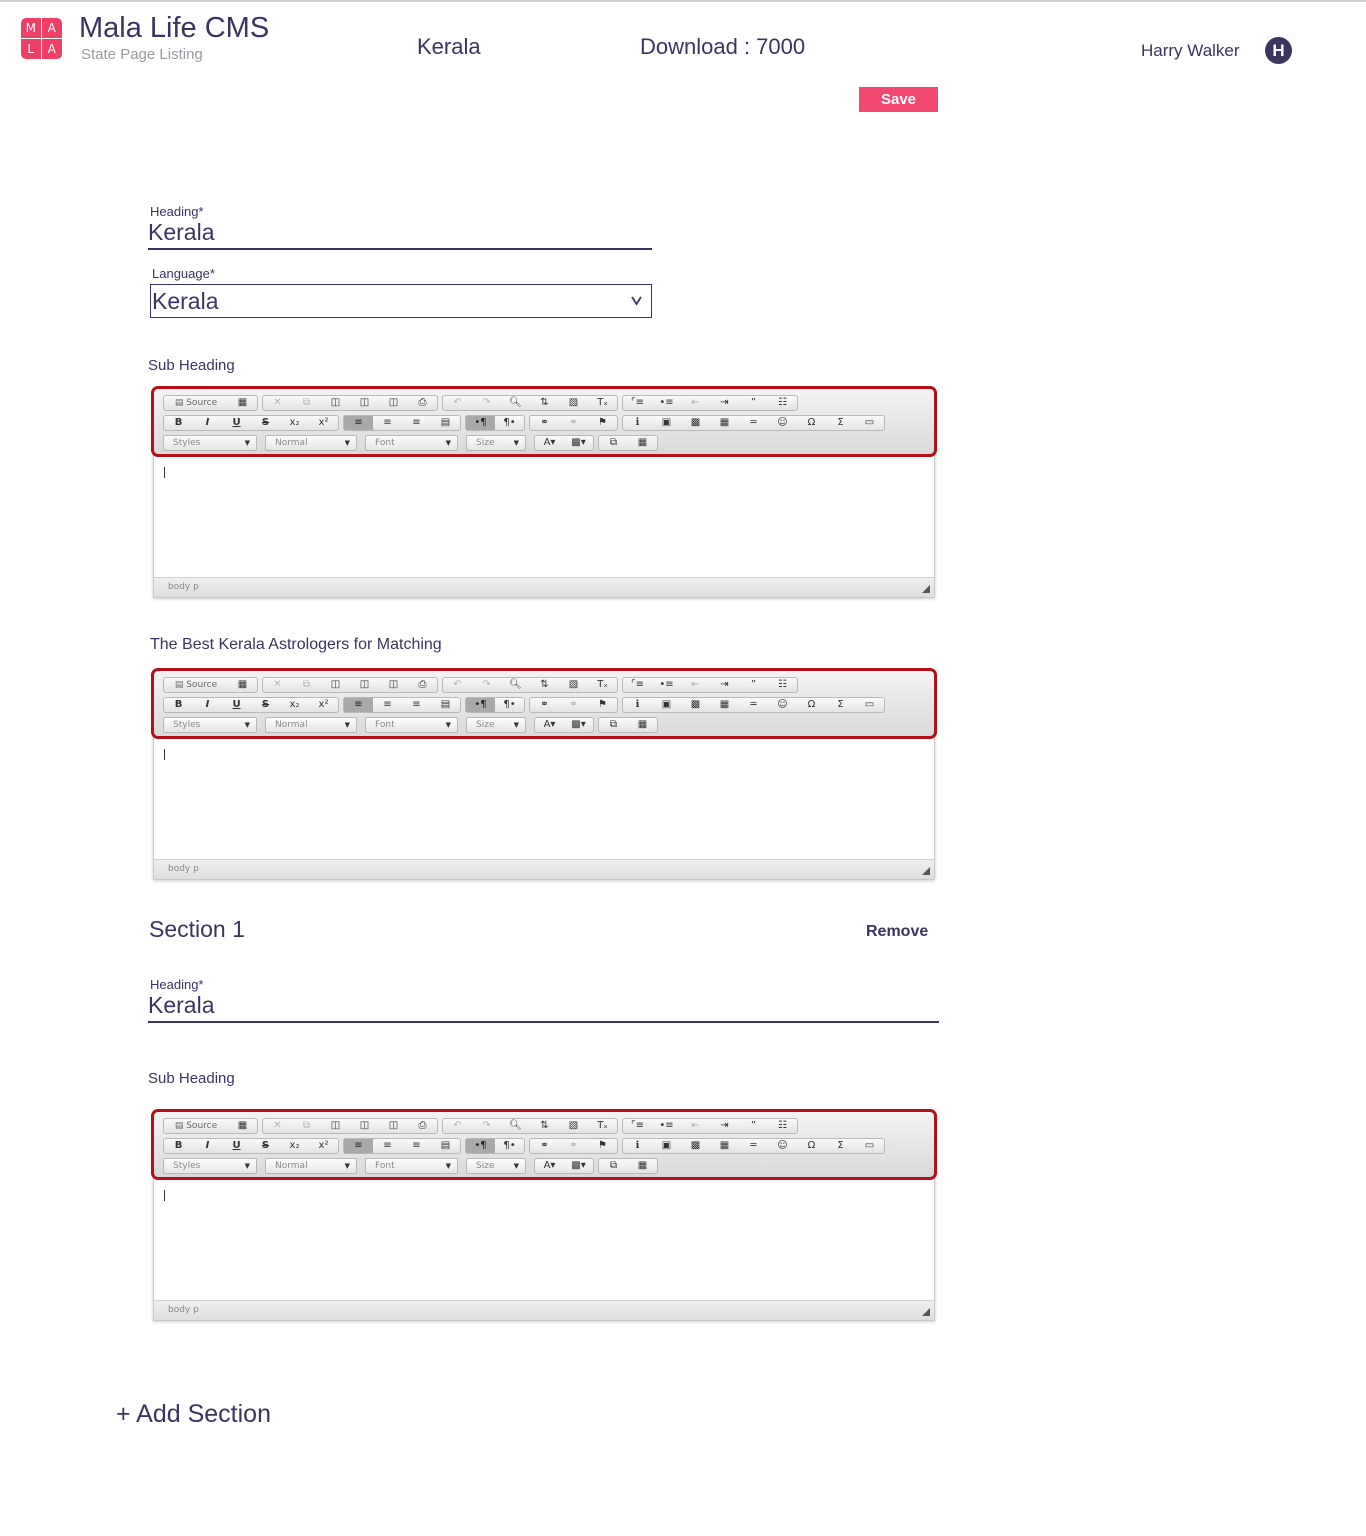 Image resolution: width=1366 pixels, height=1536 pixels. I want to click on avatar: H, so click(1278, 50).